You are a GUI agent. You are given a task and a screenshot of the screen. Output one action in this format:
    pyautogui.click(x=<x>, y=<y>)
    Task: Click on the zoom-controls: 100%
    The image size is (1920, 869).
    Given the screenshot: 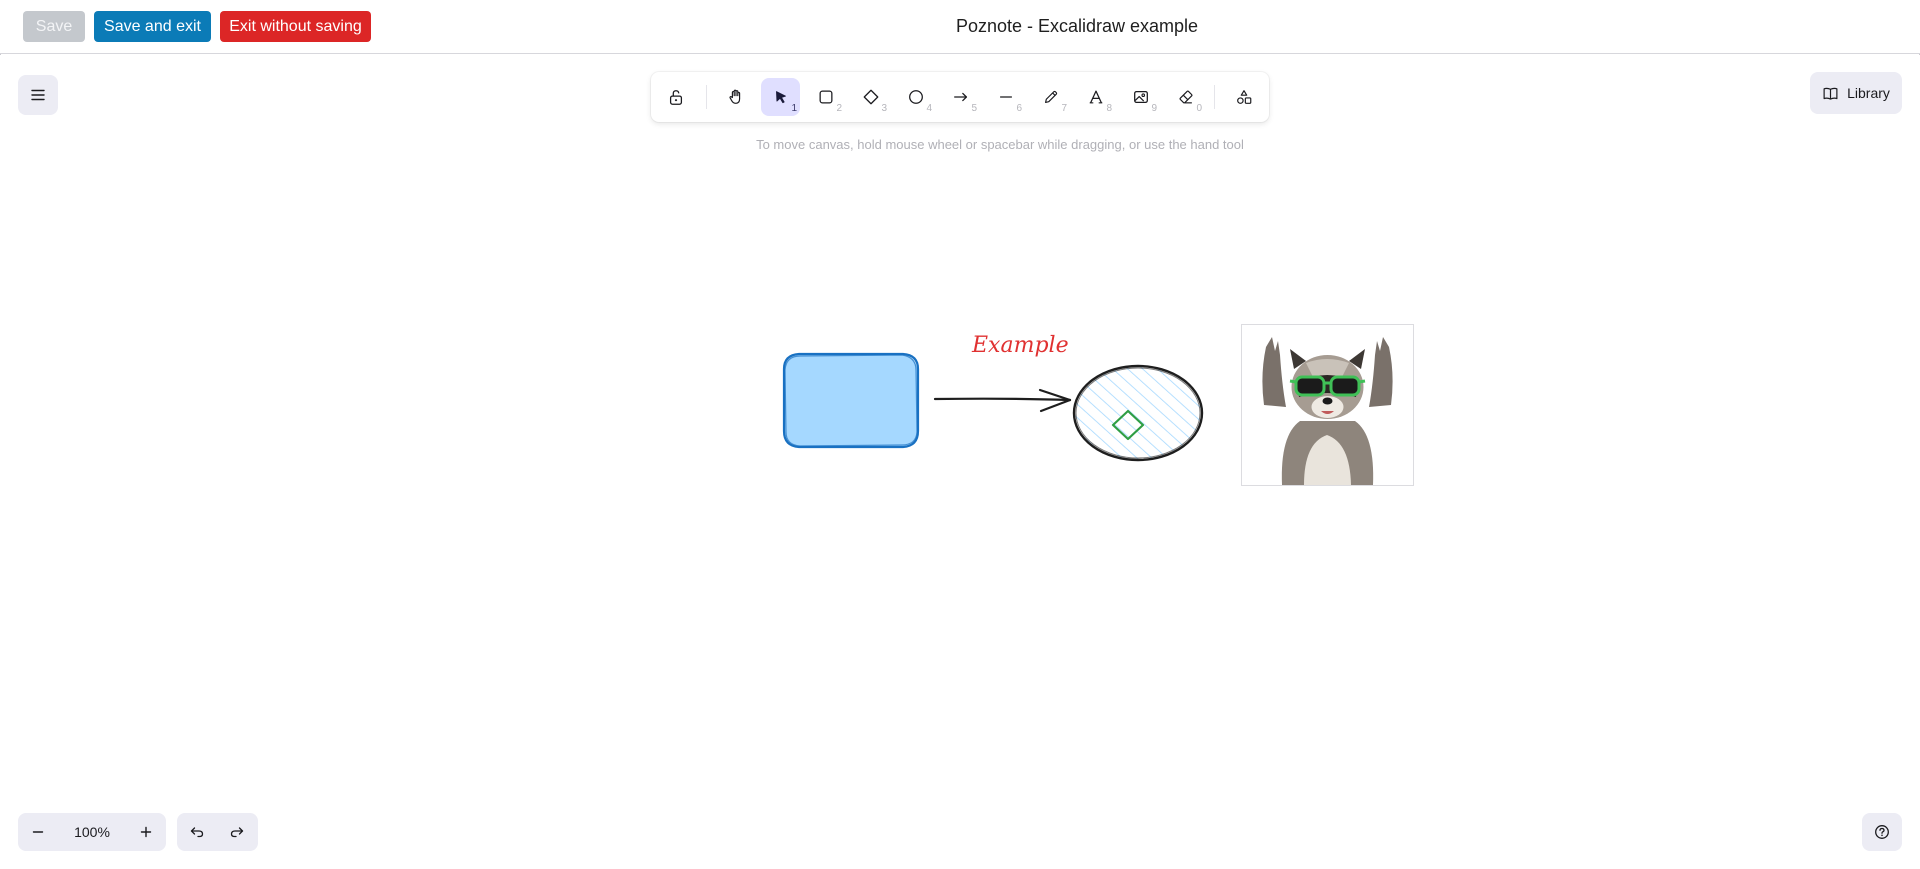 What is the action you would take?
    pyautogui.click(x=92, y=832)
    